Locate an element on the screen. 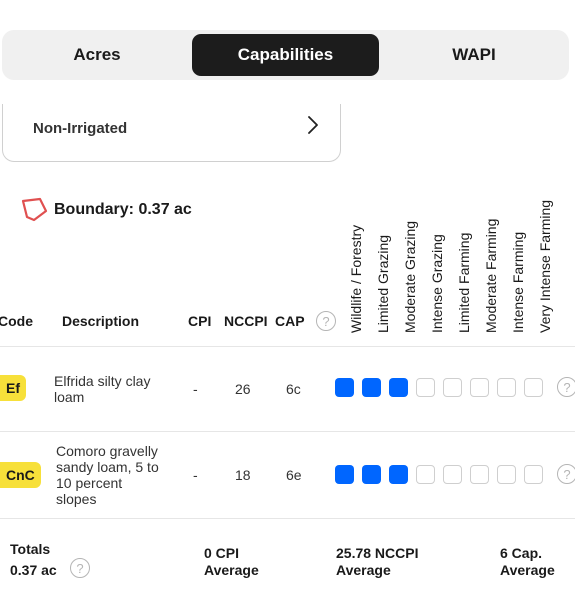 The image size is (575, 603). irrigation-label: Non-Irrigated is located at coordinates (80, 128).